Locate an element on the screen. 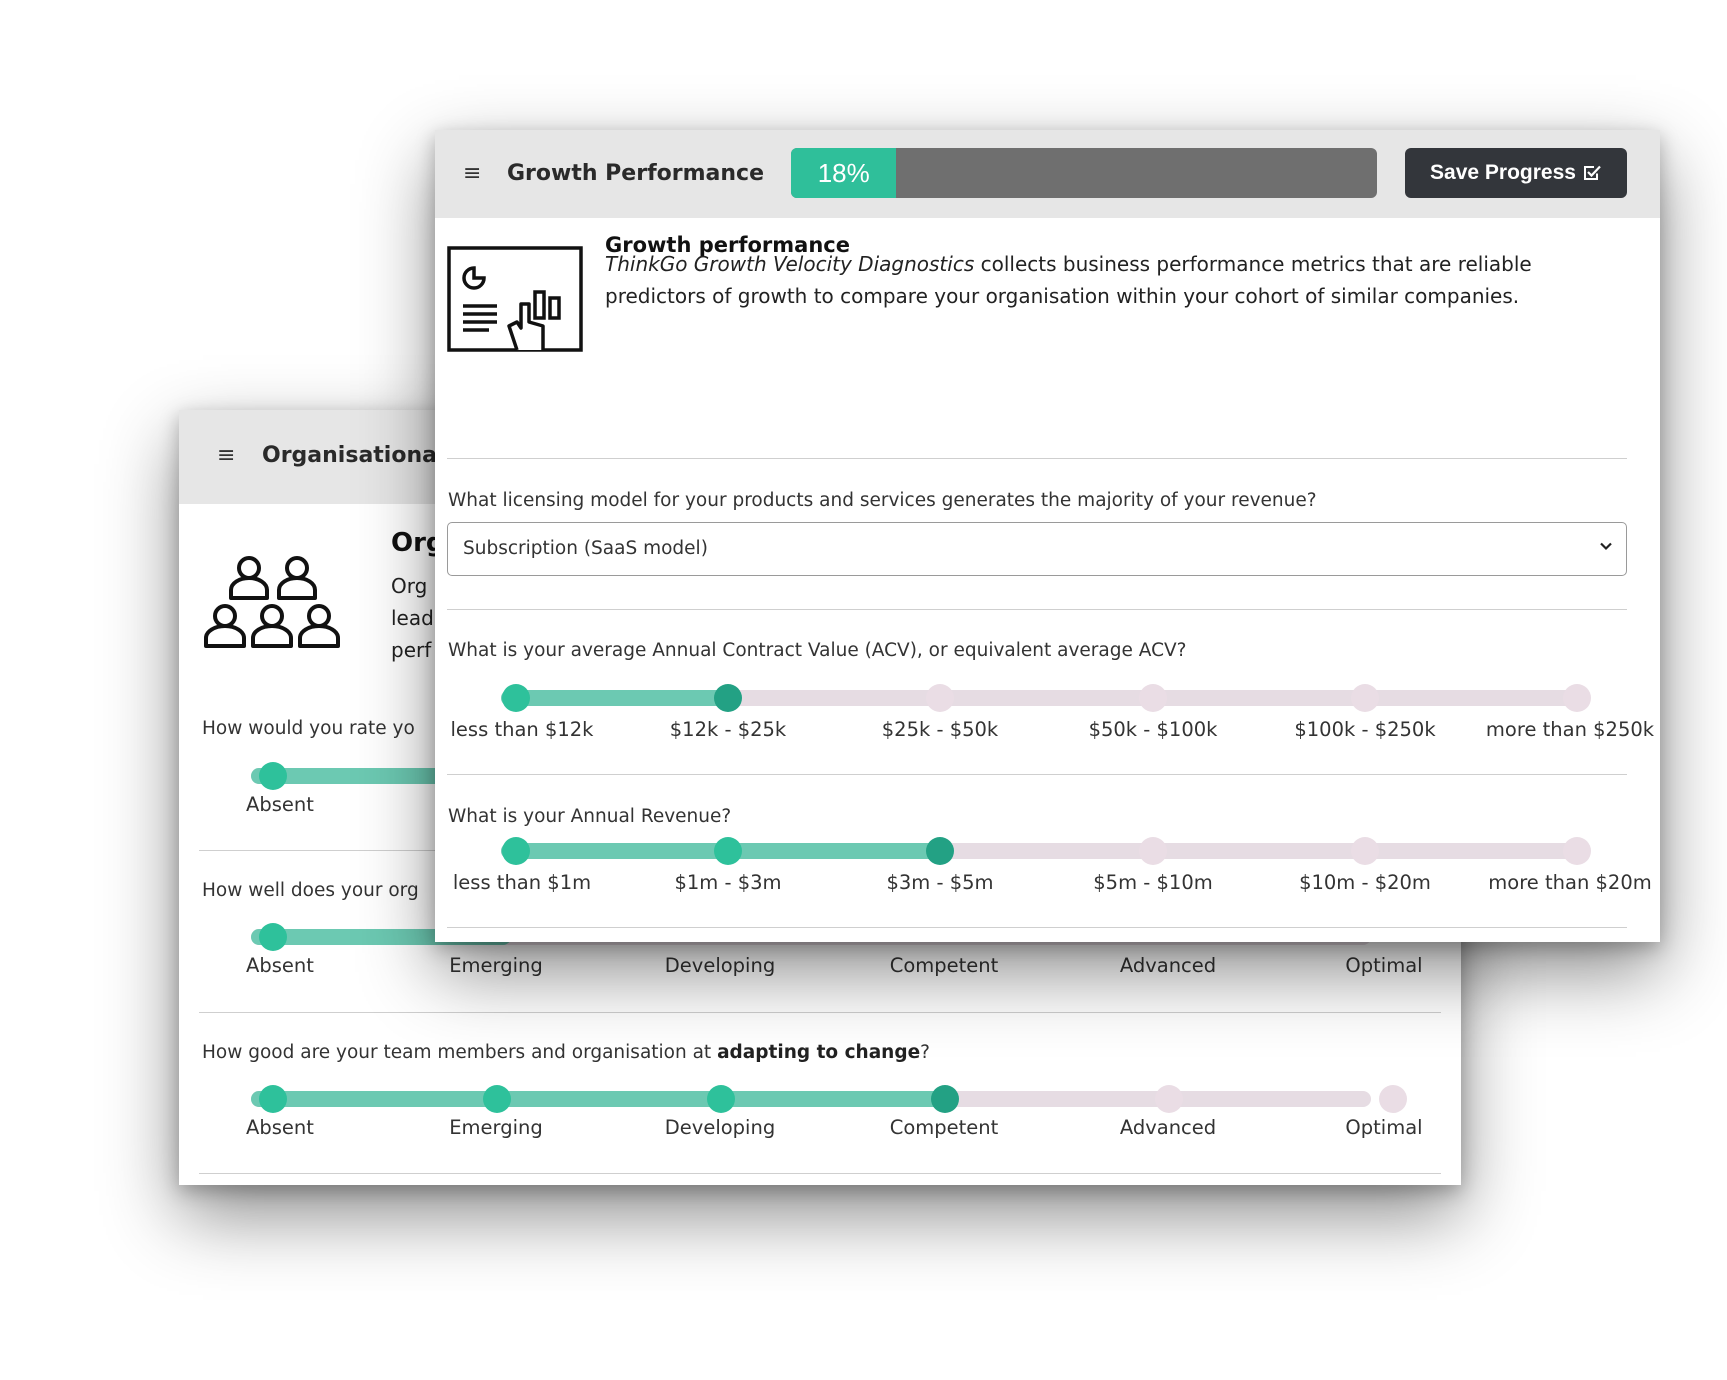 The height and width of the screenshot is (1380, 1727). progress-fill: 18% is located at coordinates (844, 173).